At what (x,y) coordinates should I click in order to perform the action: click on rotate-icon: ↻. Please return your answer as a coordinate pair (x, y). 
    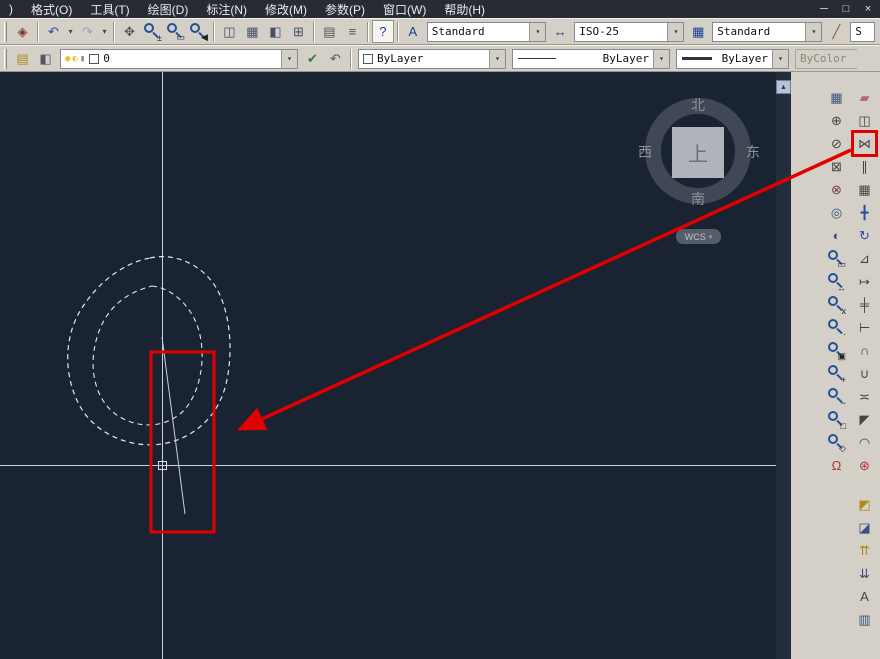
    Looking at the image, I should click on (864, 235).